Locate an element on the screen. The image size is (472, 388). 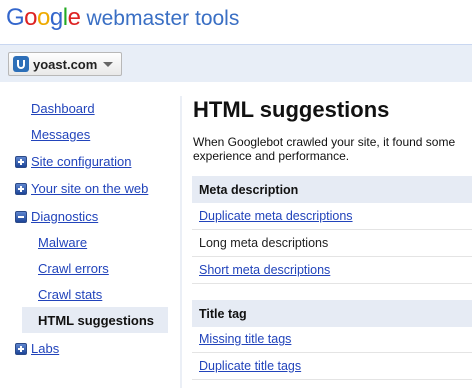
sidebar-item-site-configuration: Site configuration is located at coordinates (73, 161).